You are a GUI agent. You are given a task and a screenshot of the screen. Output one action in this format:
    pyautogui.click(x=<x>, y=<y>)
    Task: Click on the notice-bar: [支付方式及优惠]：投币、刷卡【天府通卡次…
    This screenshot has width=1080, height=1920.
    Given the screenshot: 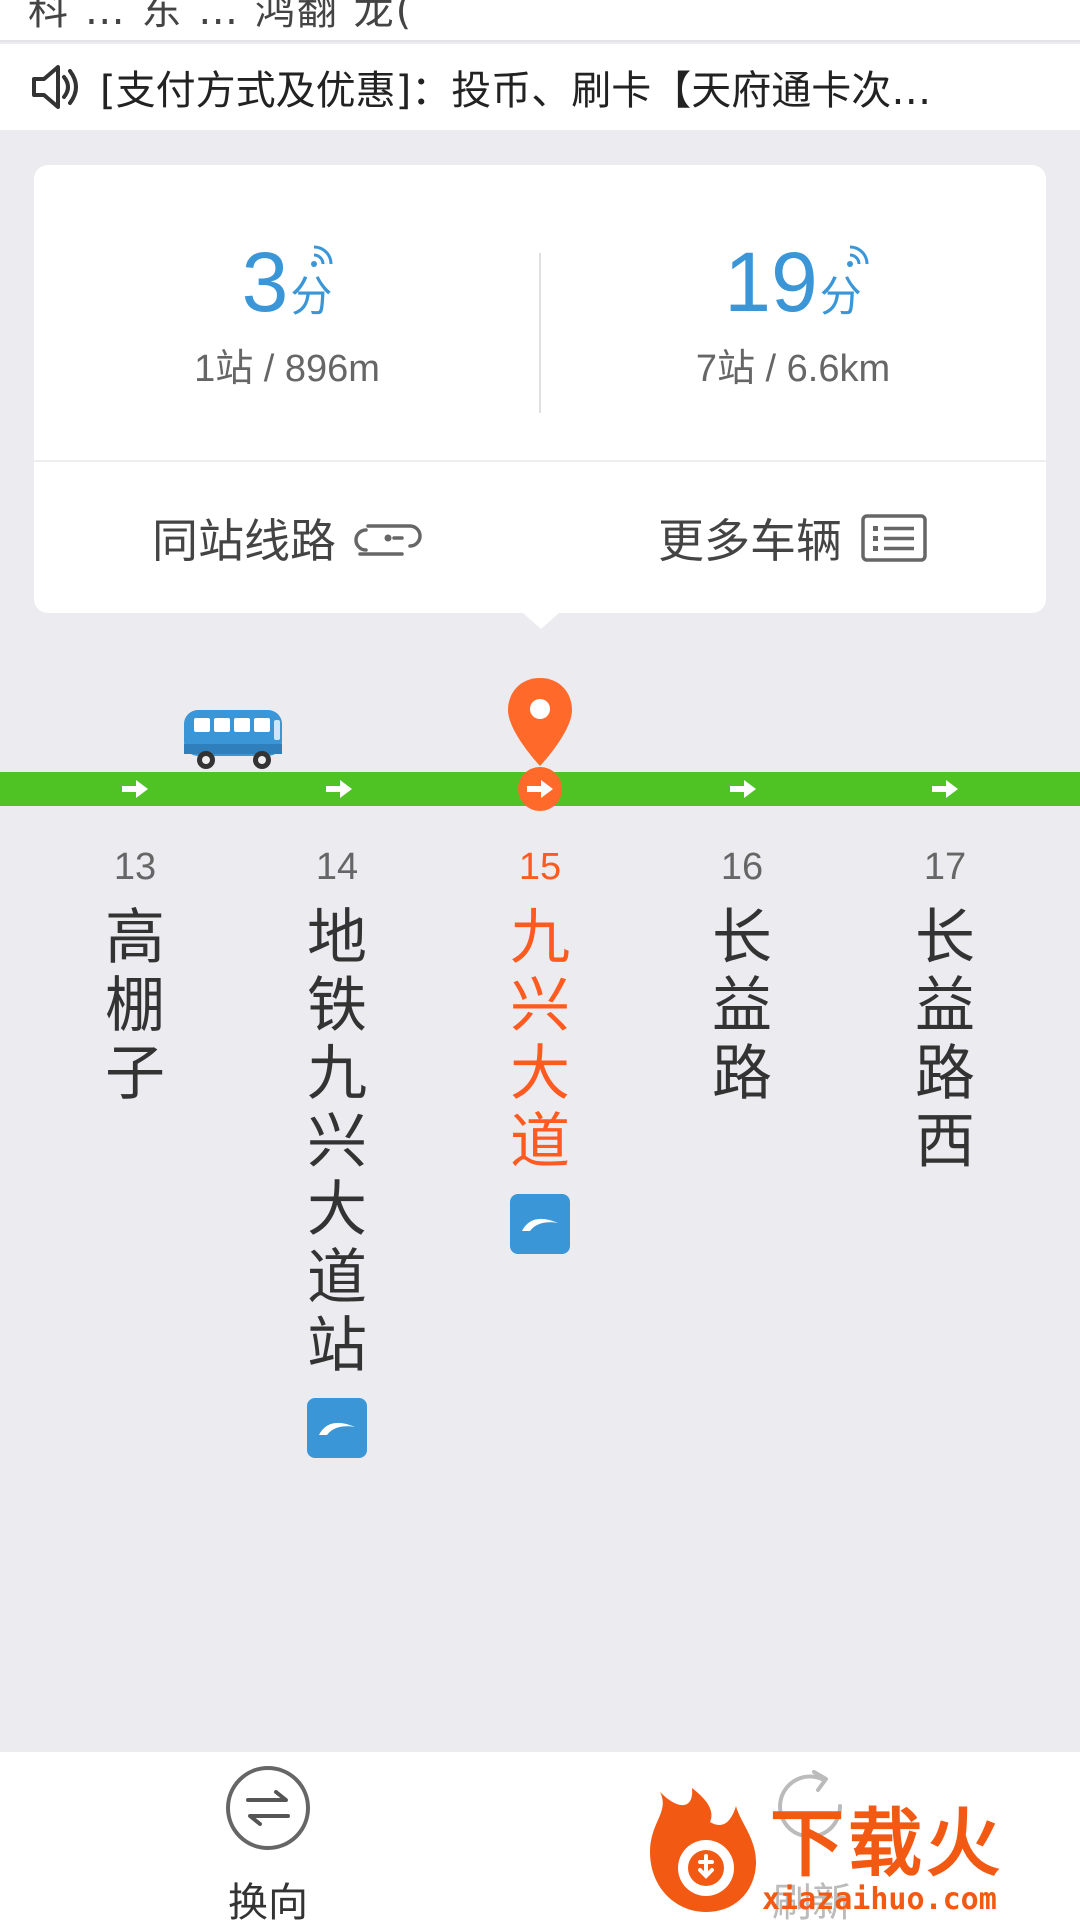 What is the action you would take?
    pyautogui.click(x=540, y=87)
    